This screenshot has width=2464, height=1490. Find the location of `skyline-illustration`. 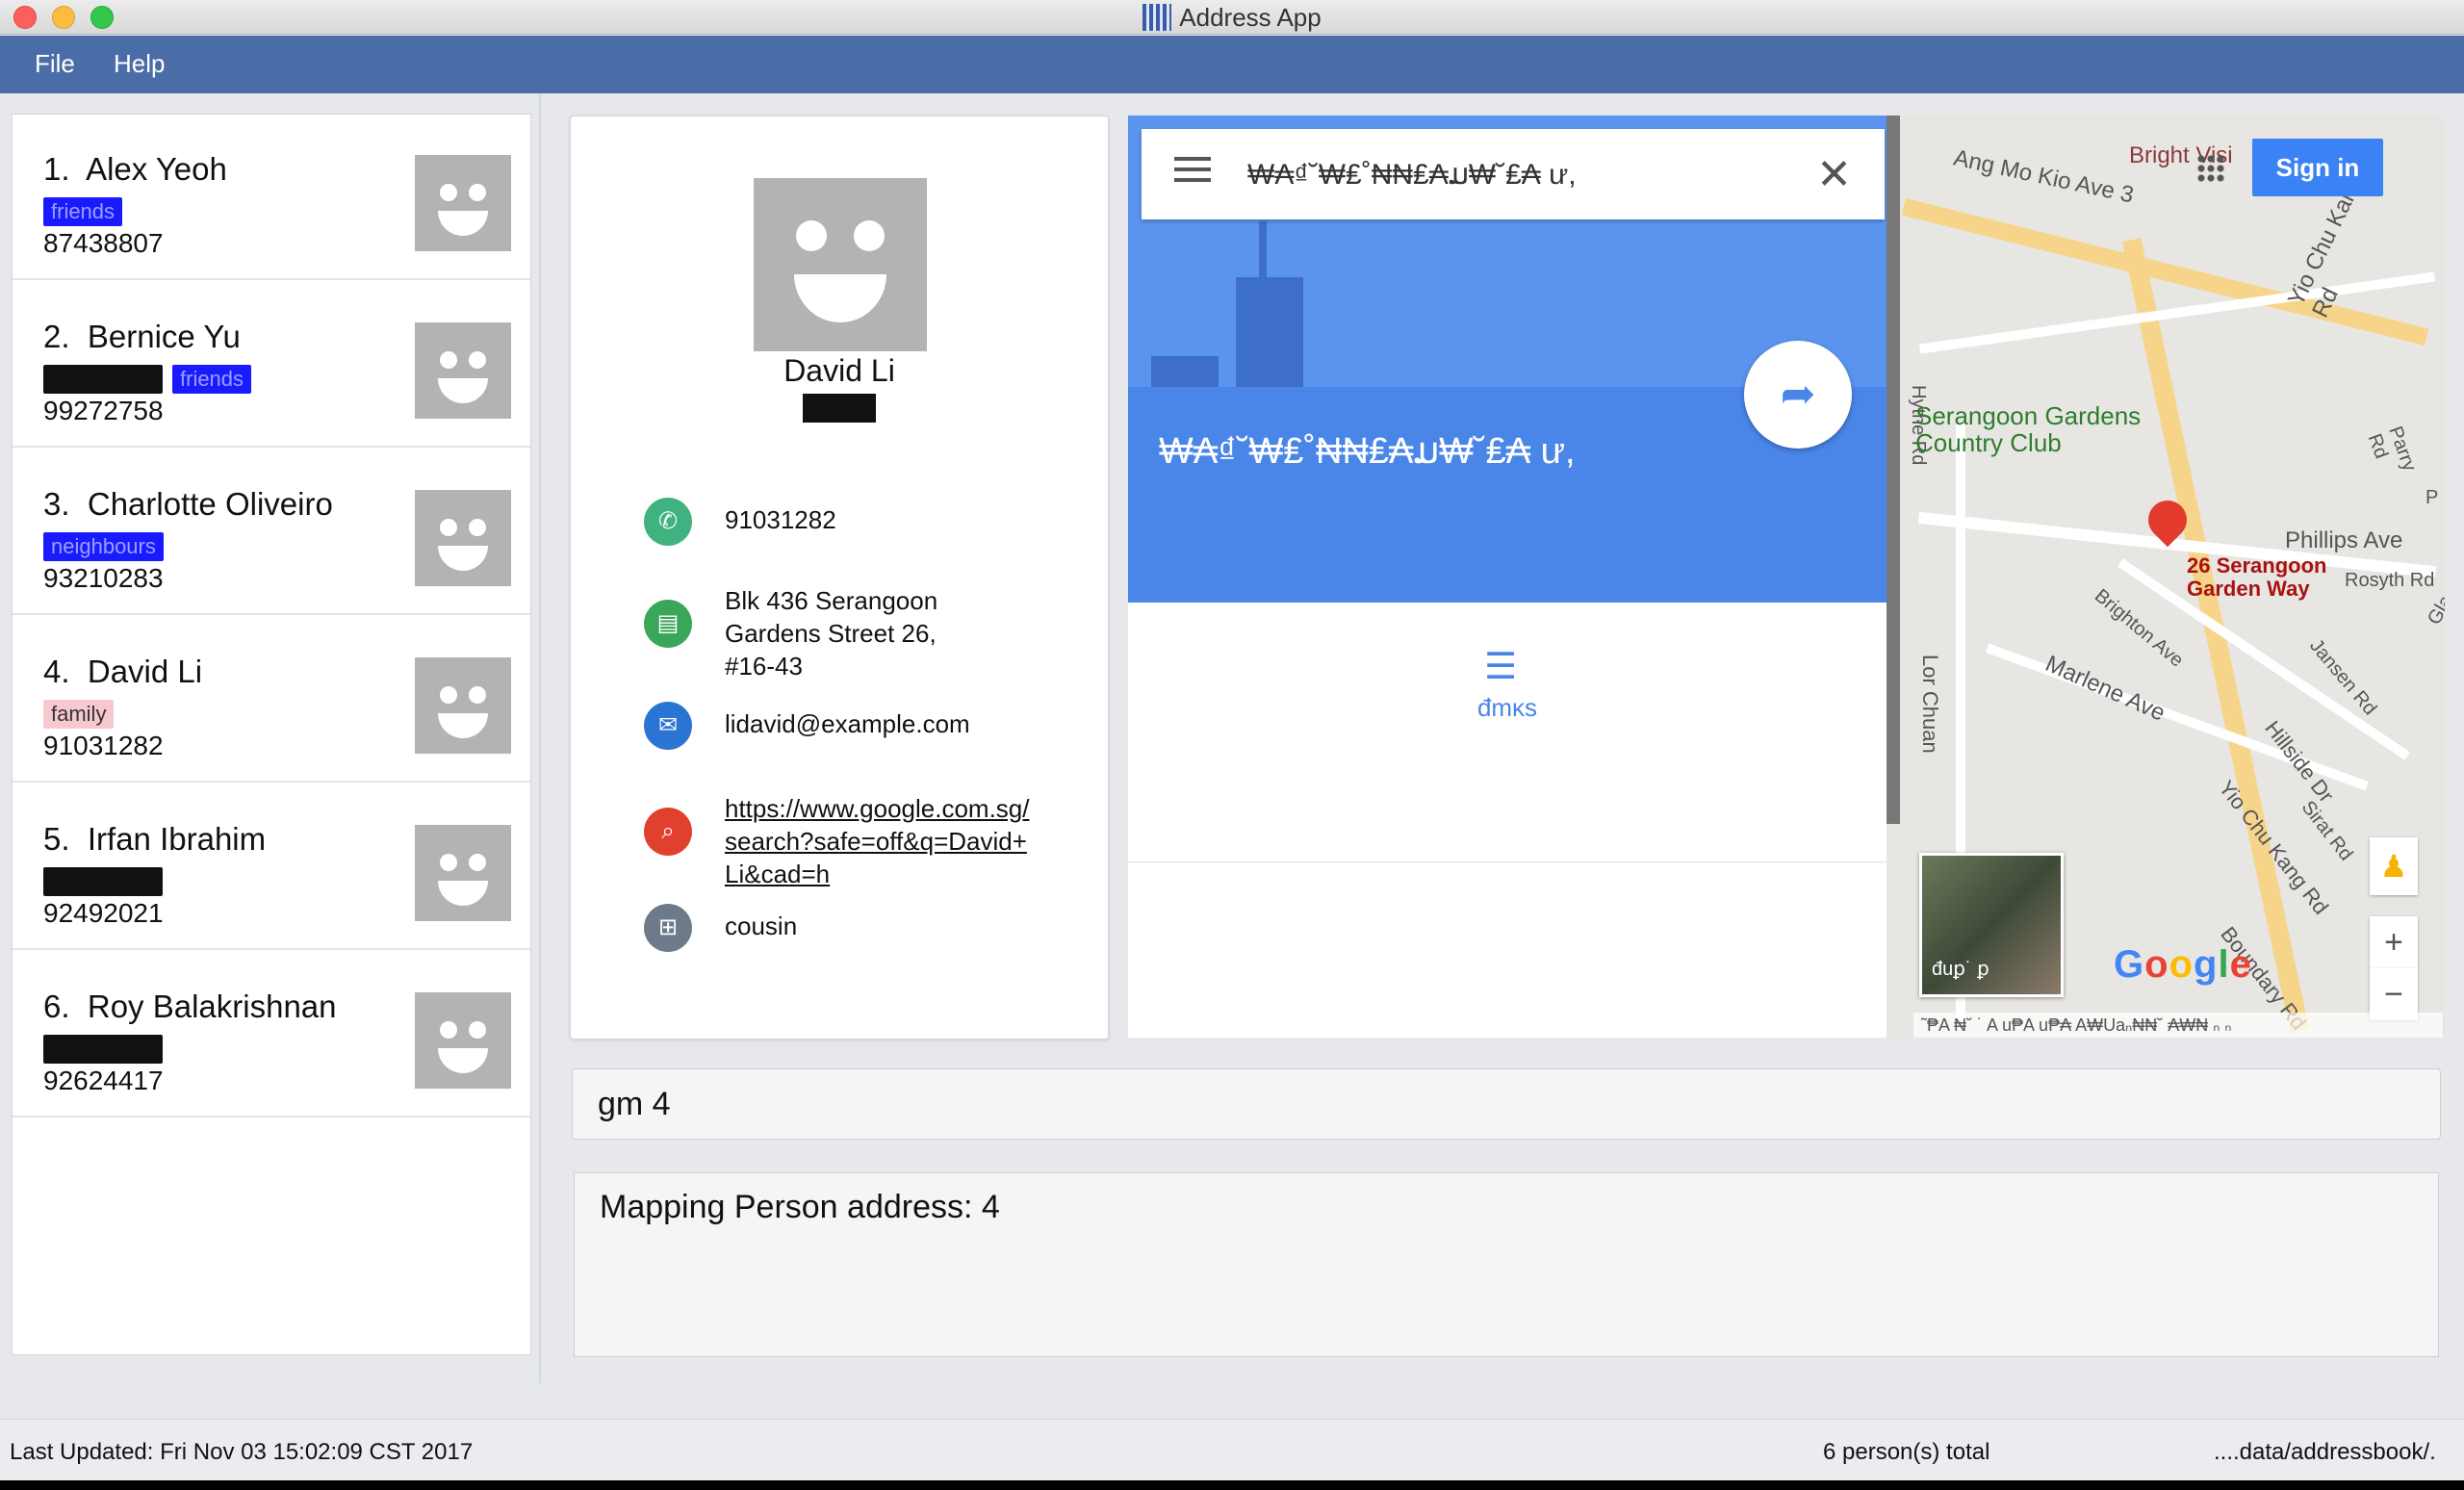

skyline-illustration is located at coordinates (1269, 332).